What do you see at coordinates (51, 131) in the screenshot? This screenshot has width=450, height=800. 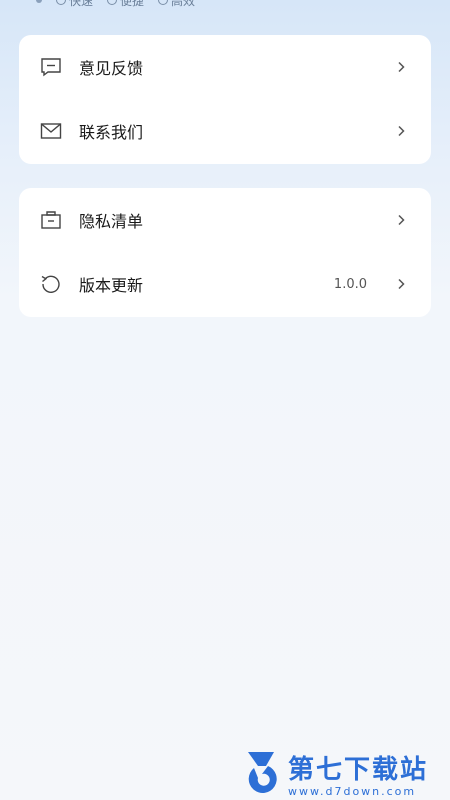 I see `mail-icon` at bounding box center [51, 131].